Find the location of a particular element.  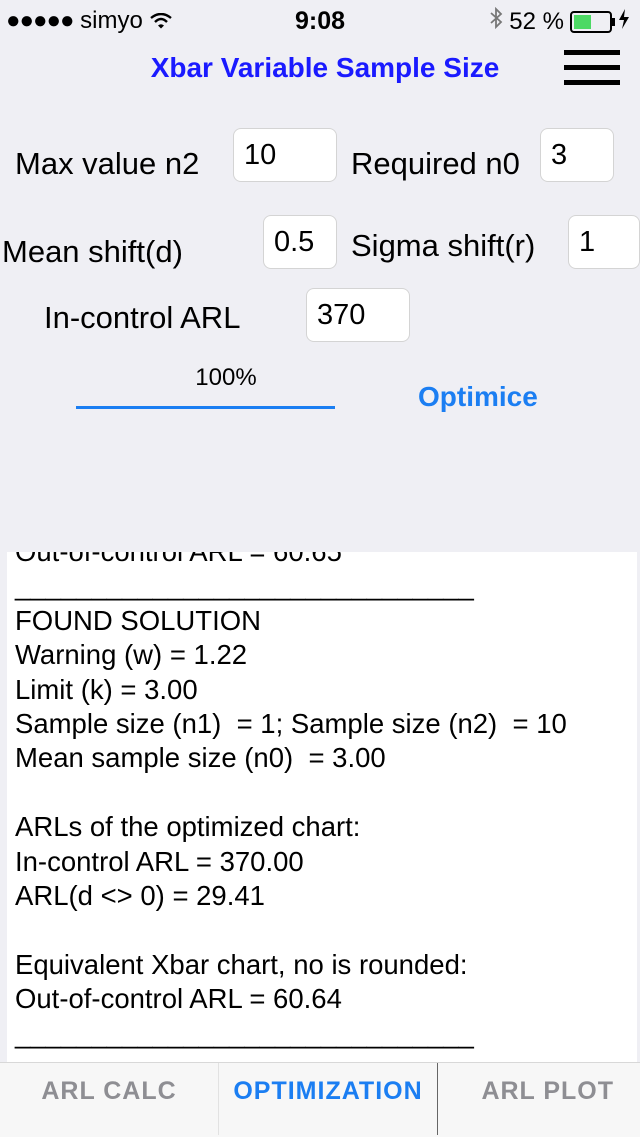

progress-fill is located at coordinates (205, 407).